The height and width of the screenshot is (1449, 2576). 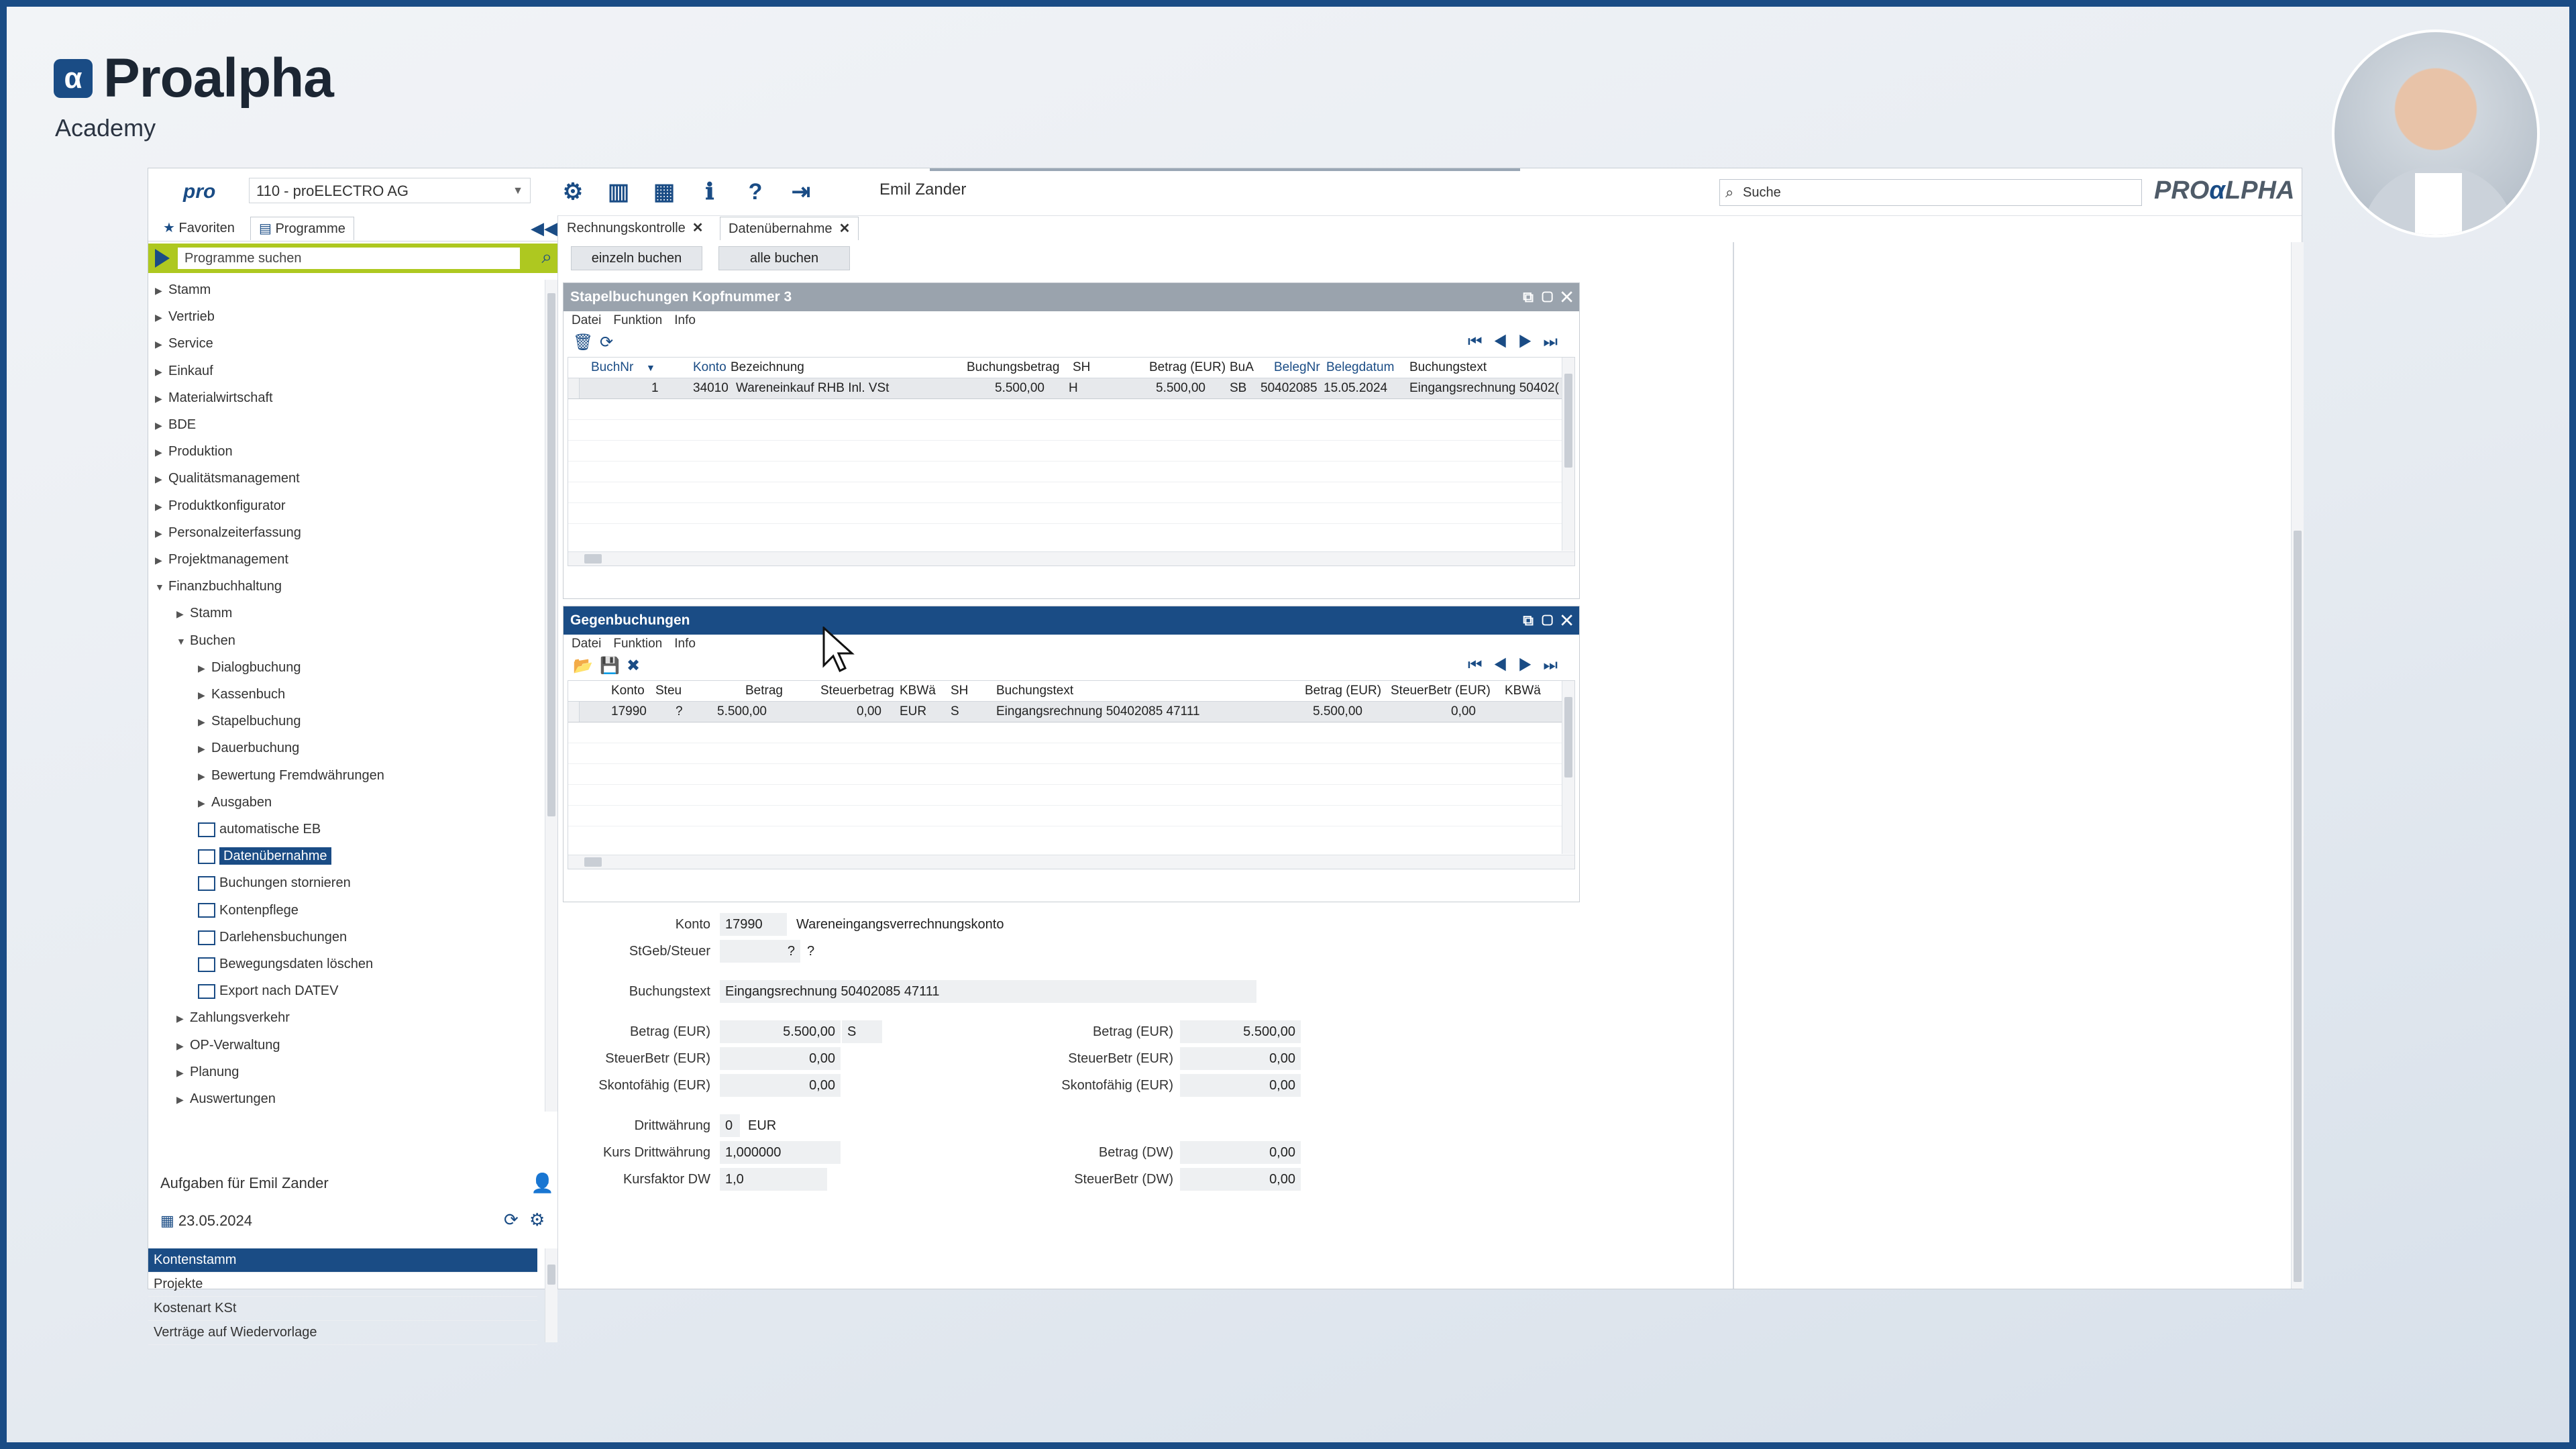 What do you see at coordinates (612, 368) in the screenshot?
I see `col-buchnr: BuchNr` at bounding box center [612, 368].